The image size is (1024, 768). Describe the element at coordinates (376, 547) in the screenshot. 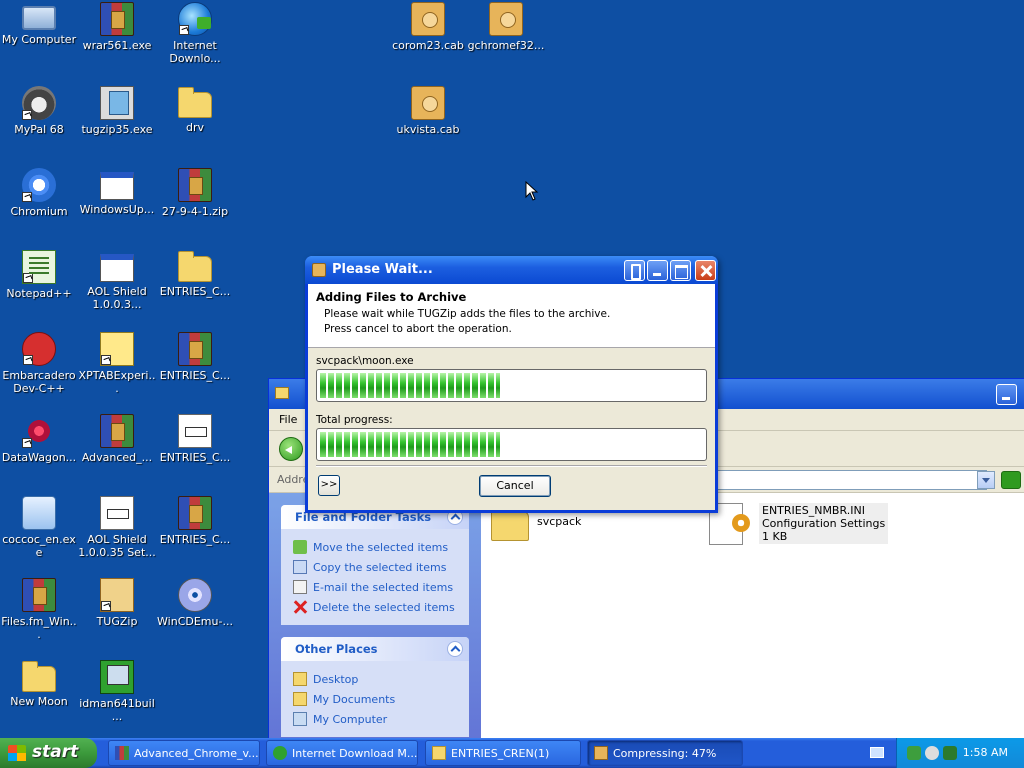

I see `task-move: Move the selected items` at that location.